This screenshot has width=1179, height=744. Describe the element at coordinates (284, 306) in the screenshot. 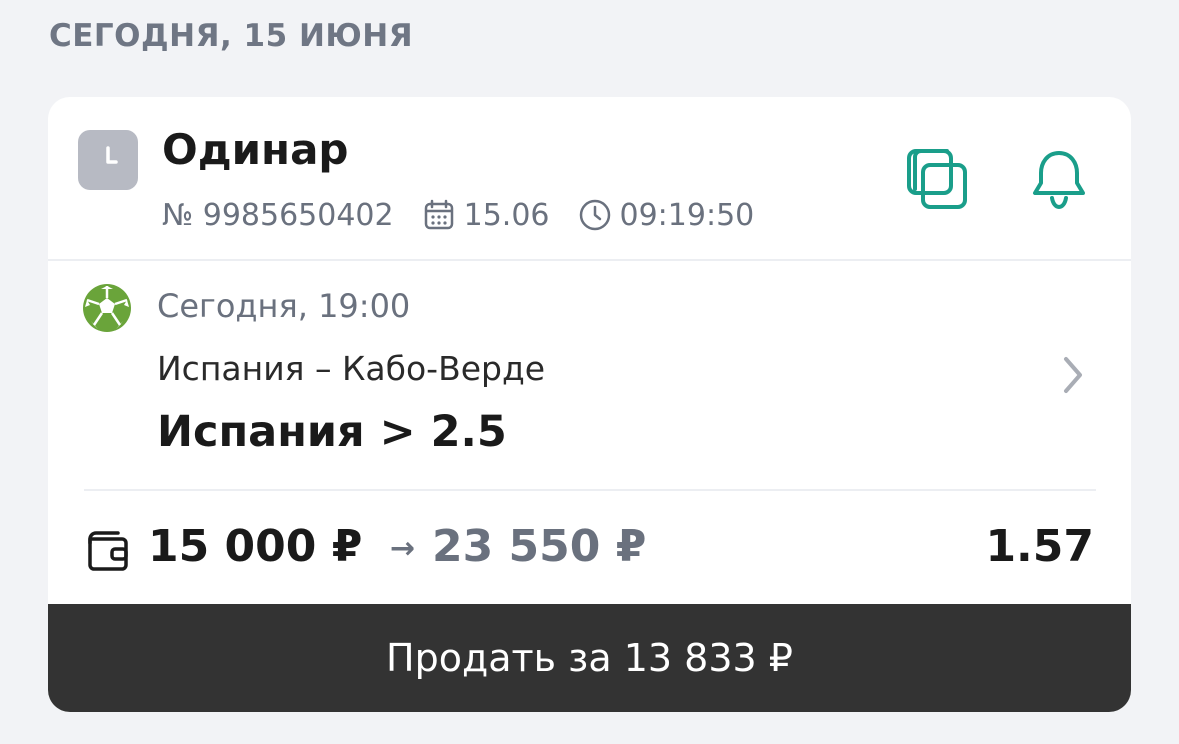

I see `event-start-time: Сегодня, 19:00` at that location.